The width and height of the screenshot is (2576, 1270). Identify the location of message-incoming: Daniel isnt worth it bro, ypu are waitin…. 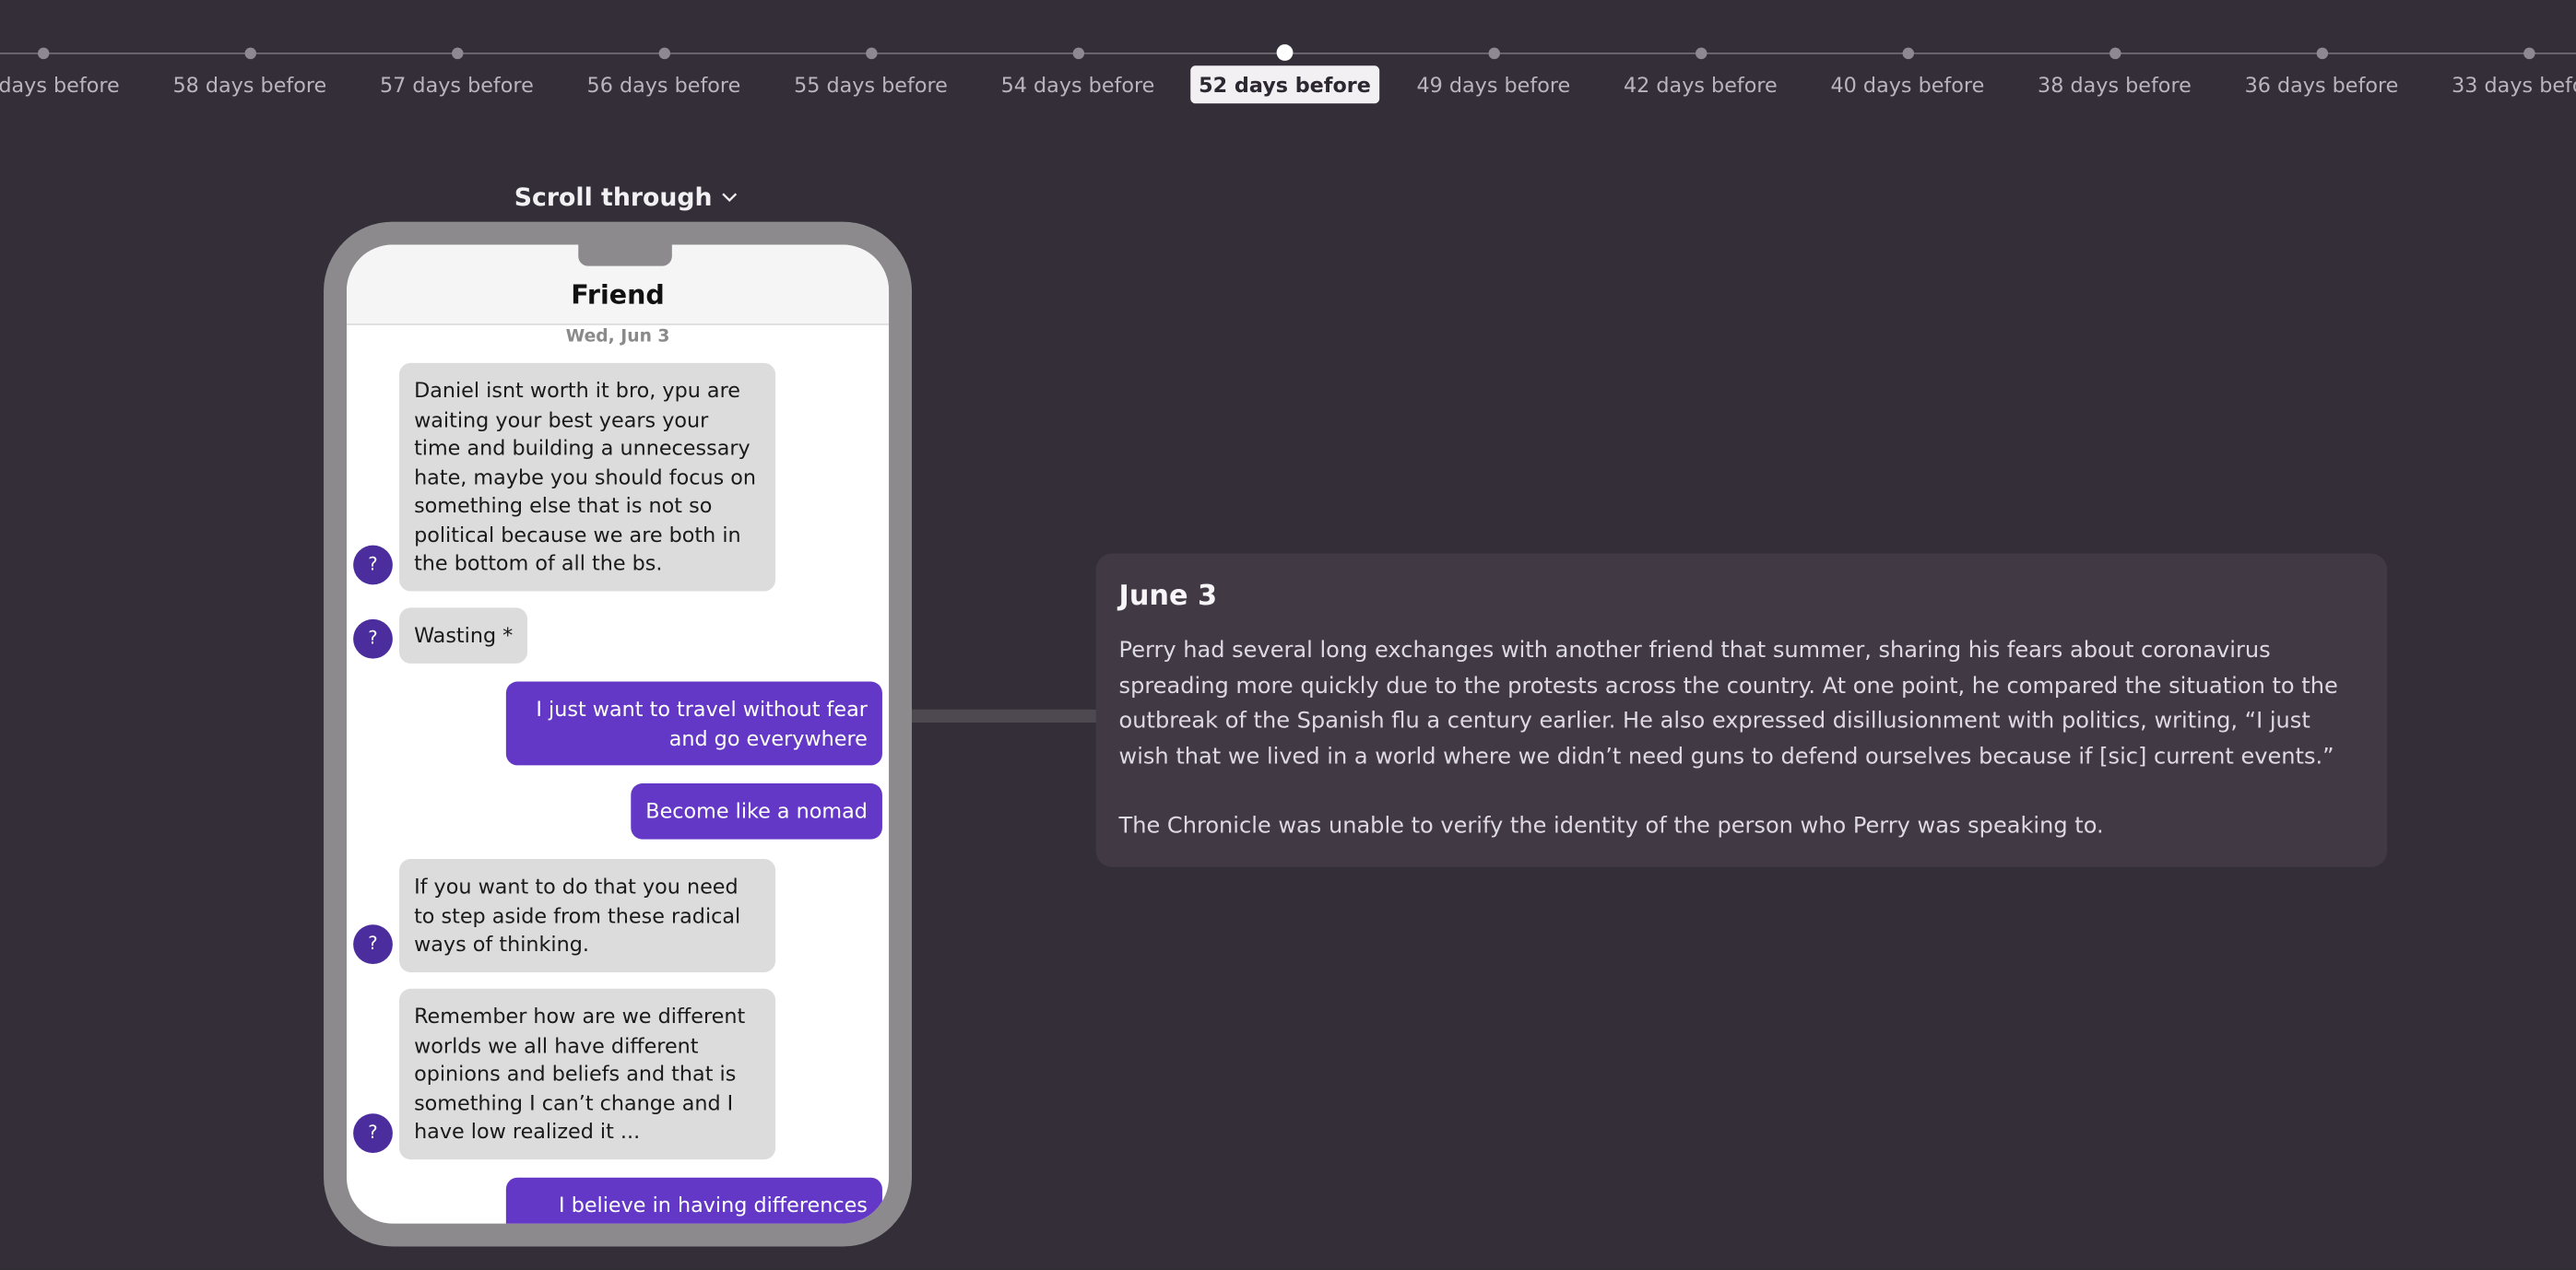
(587, 476).